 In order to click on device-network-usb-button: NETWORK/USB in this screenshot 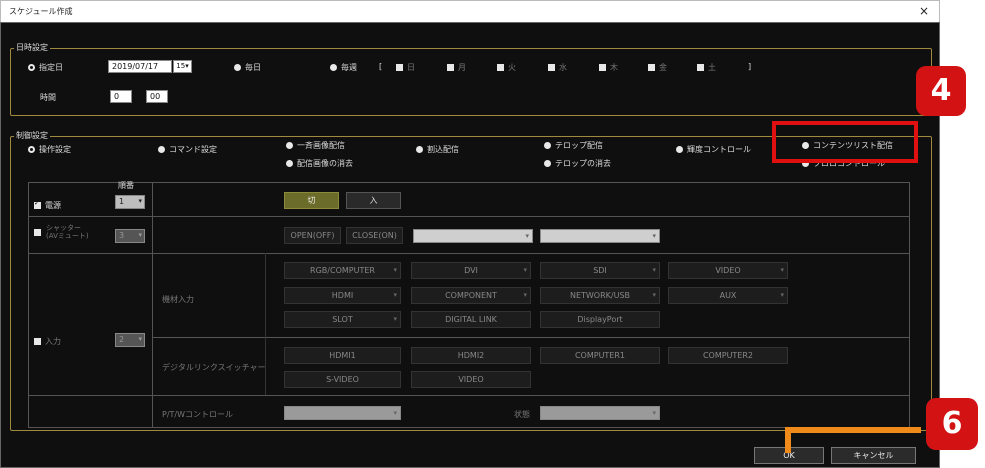, I will do `click(600, 295)`.